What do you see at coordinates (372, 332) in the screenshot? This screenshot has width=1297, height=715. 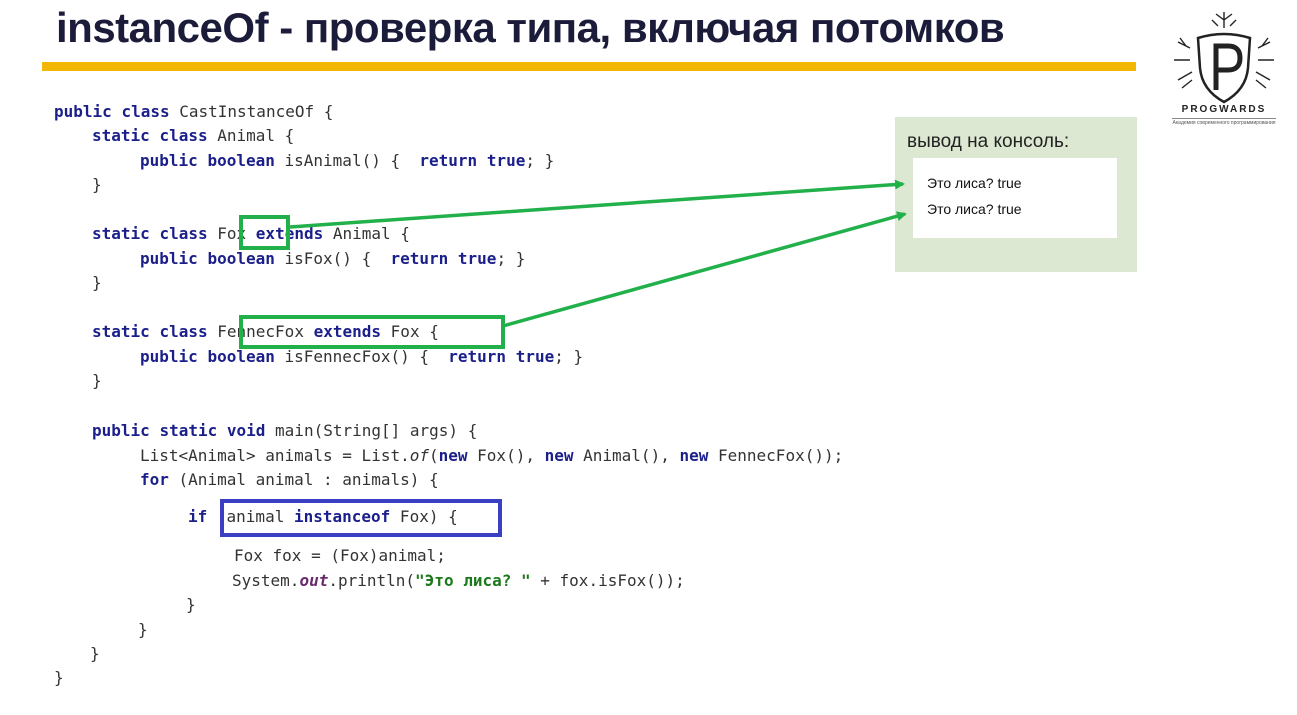 I see `fennecfox-highlight-box` at bounding box center [372, 332].